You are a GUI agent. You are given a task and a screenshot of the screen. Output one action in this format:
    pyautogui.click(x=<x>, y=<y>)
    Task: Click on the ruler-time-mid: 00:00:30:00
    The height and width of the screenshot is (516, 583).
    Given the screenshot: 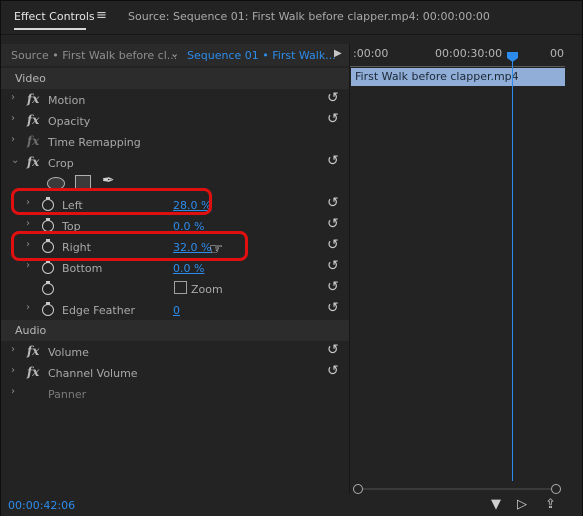 What is the action you would take?
    pyautogui.click(x=469, y=53)
    